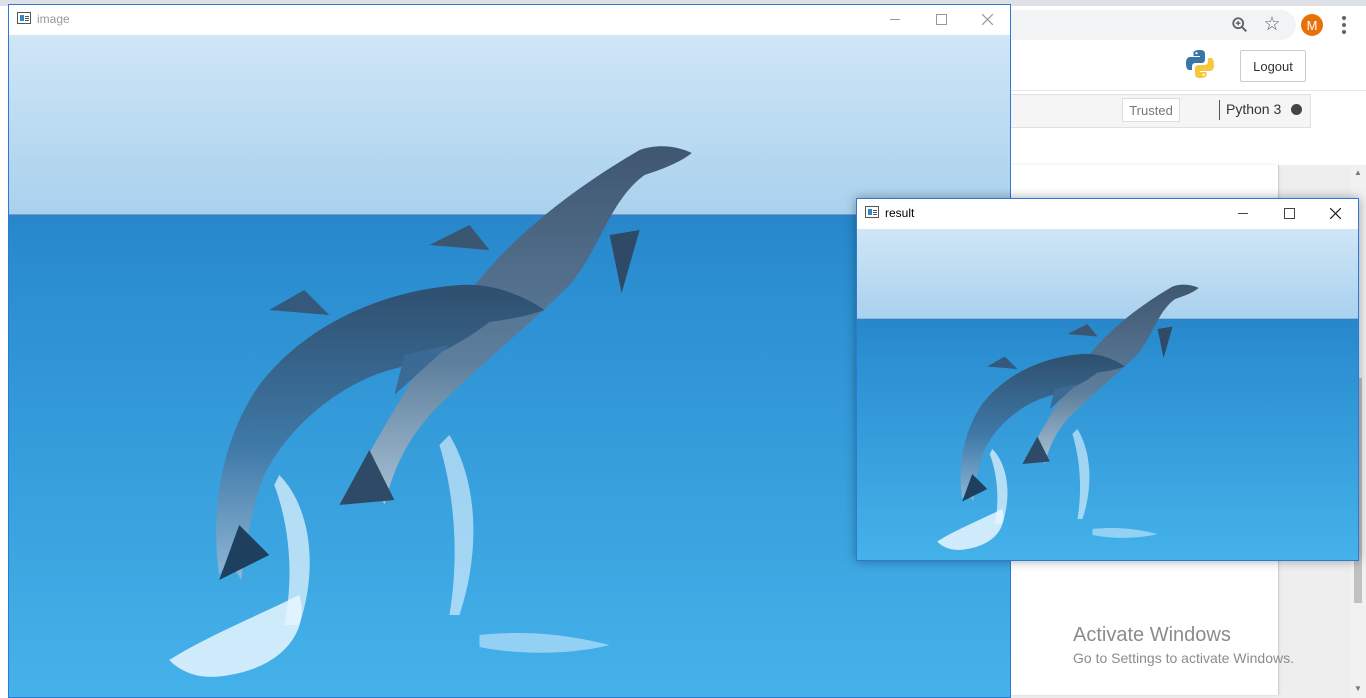  Describe the element at coordinates (1152, 635) in the screenshot. I see `activate-windows-title: Activate Windows` at that location.